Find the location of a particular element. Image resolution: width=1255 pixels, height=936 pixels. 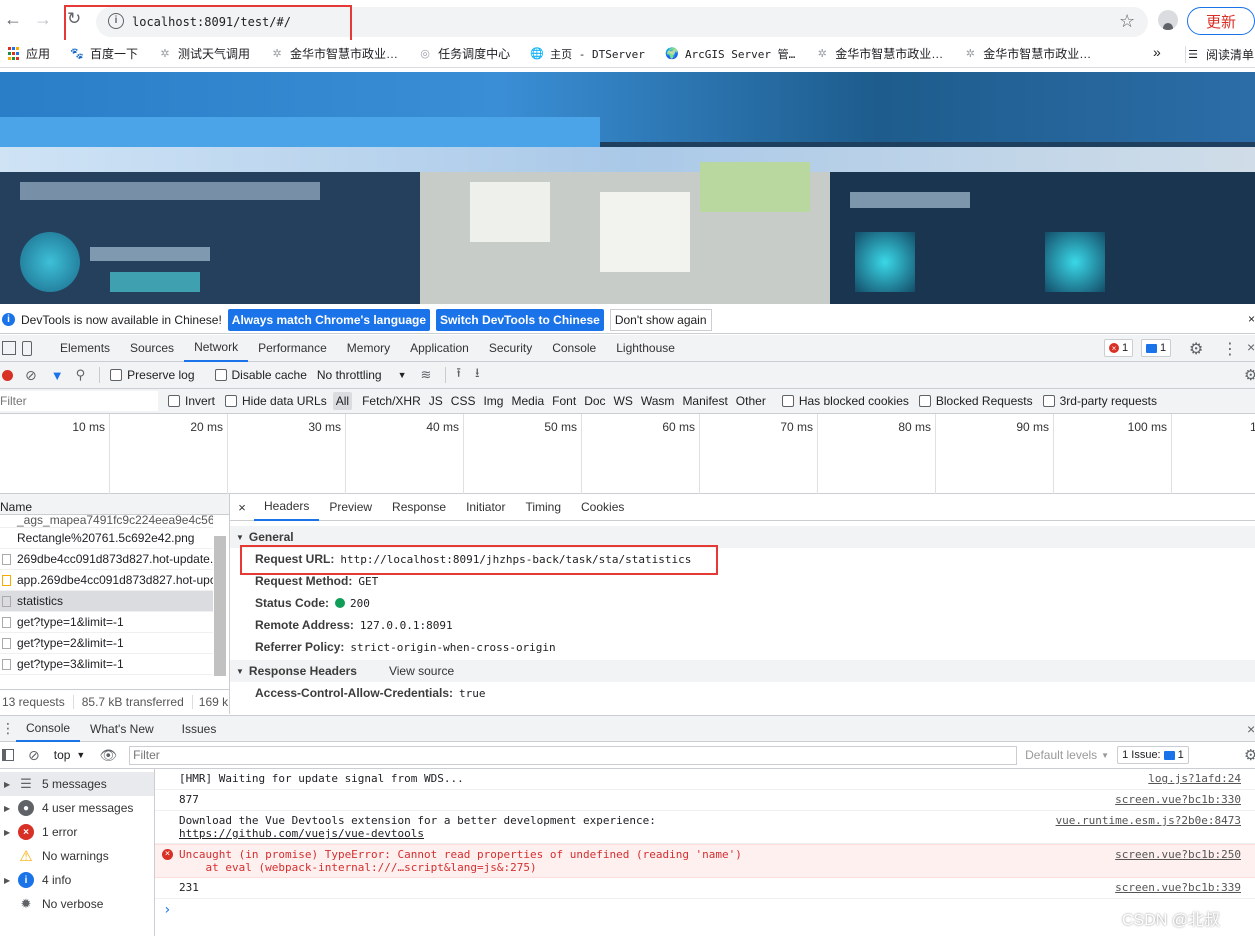

type-filter-font: Font is located at coordinates (564, 401).